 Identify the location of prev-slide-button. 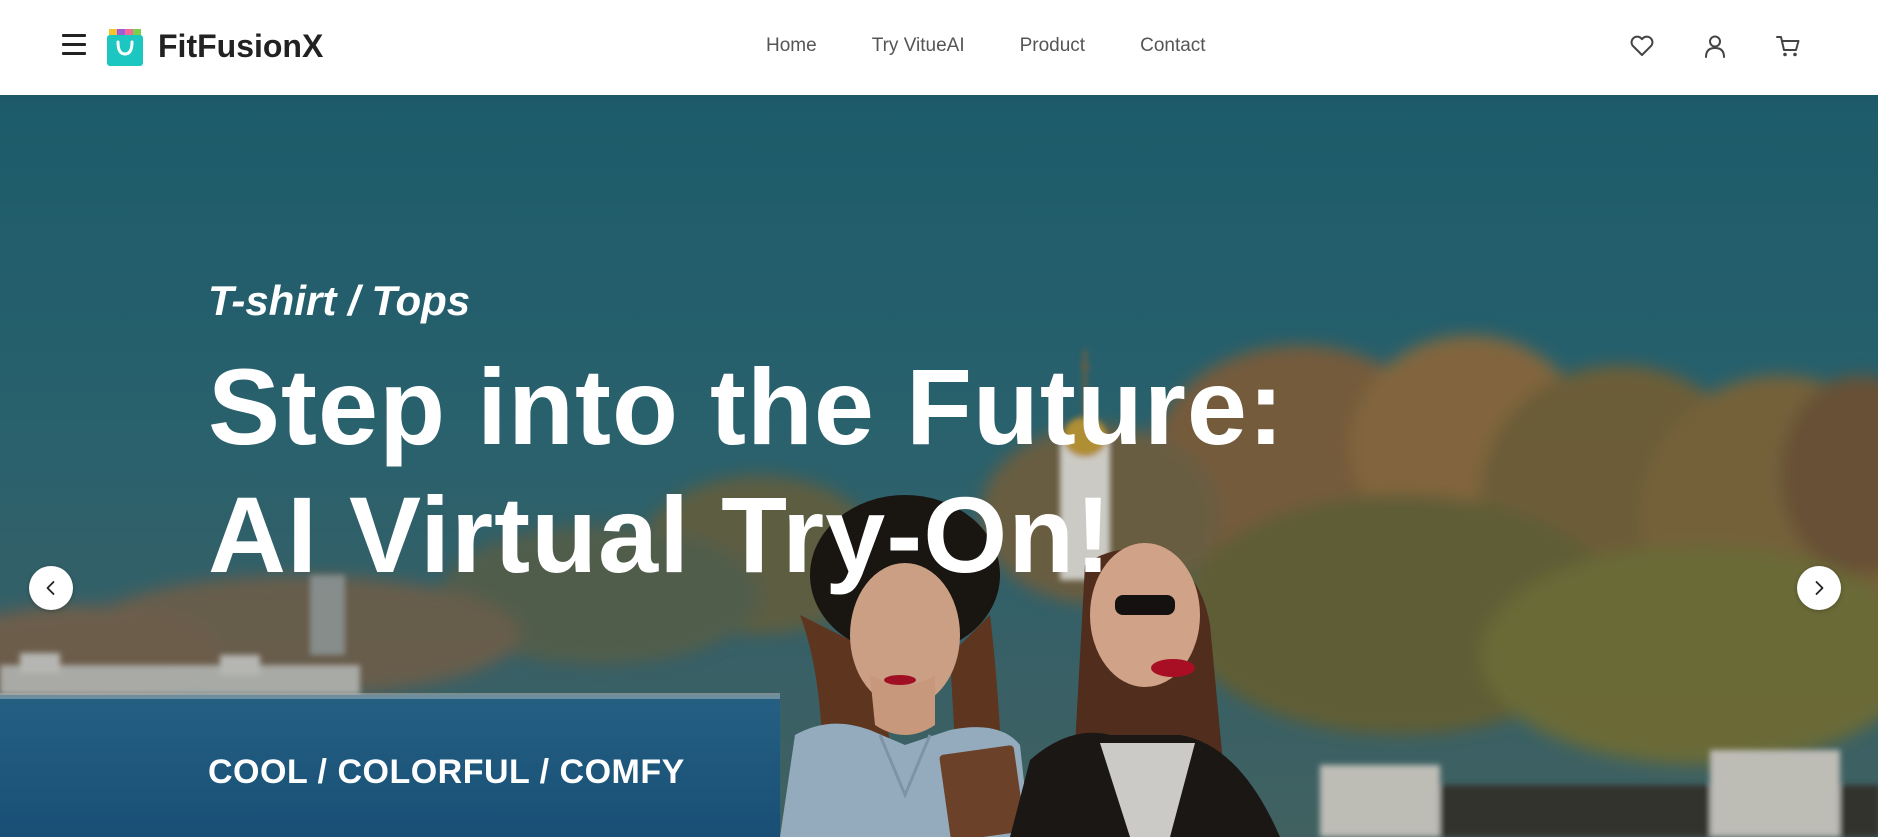
(51, 588).